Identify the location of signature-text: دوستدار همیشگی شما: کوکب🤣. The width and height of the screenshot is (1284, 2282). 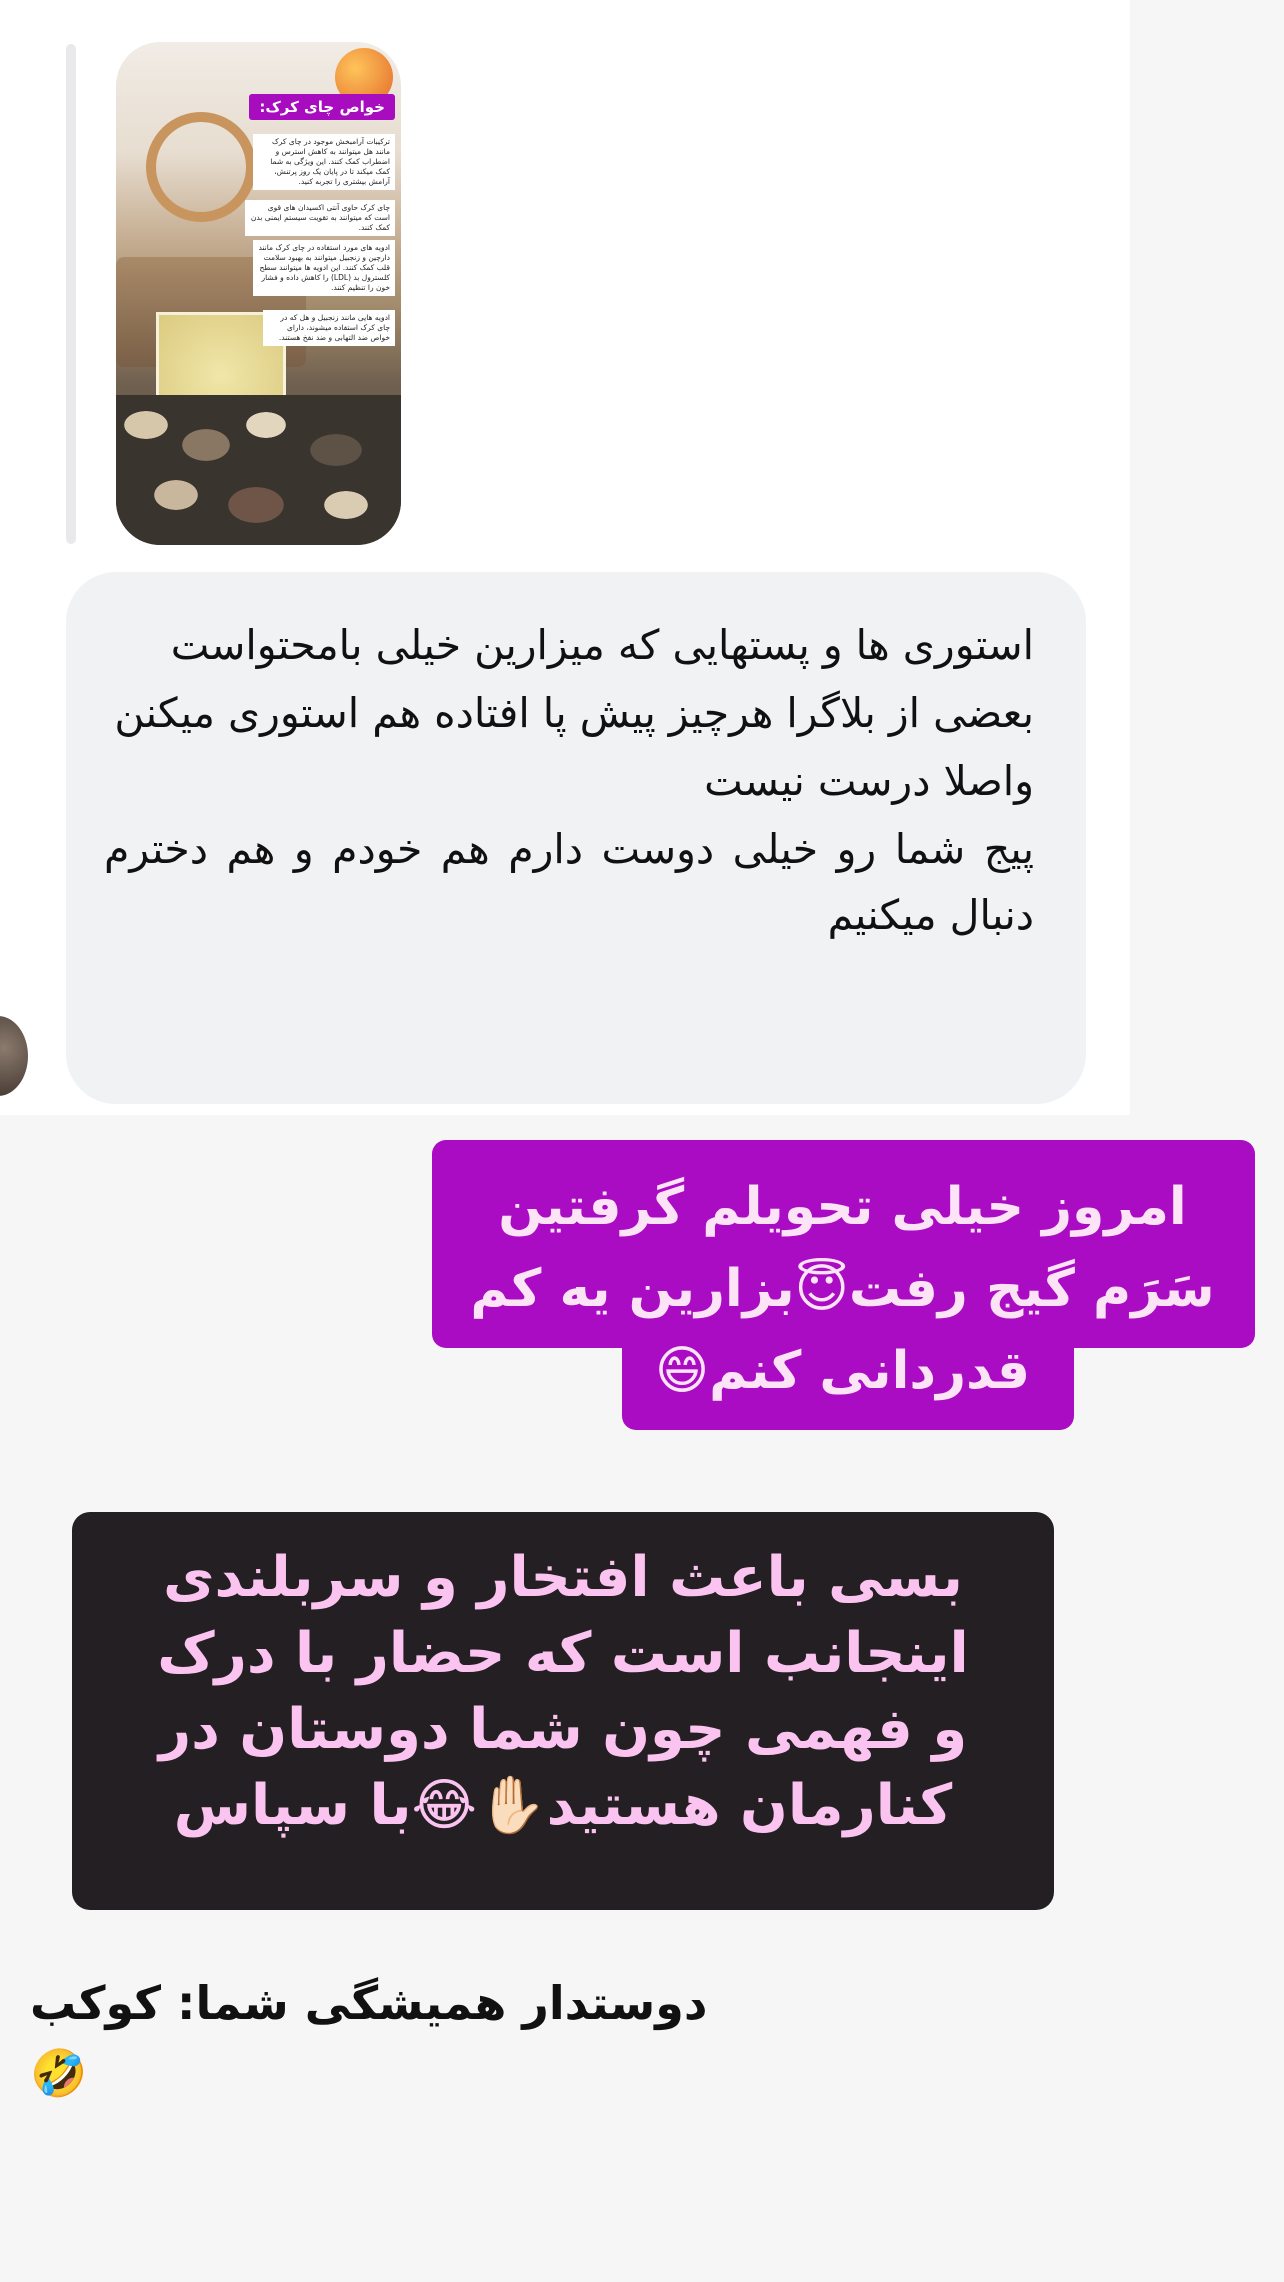
(369, 2038).